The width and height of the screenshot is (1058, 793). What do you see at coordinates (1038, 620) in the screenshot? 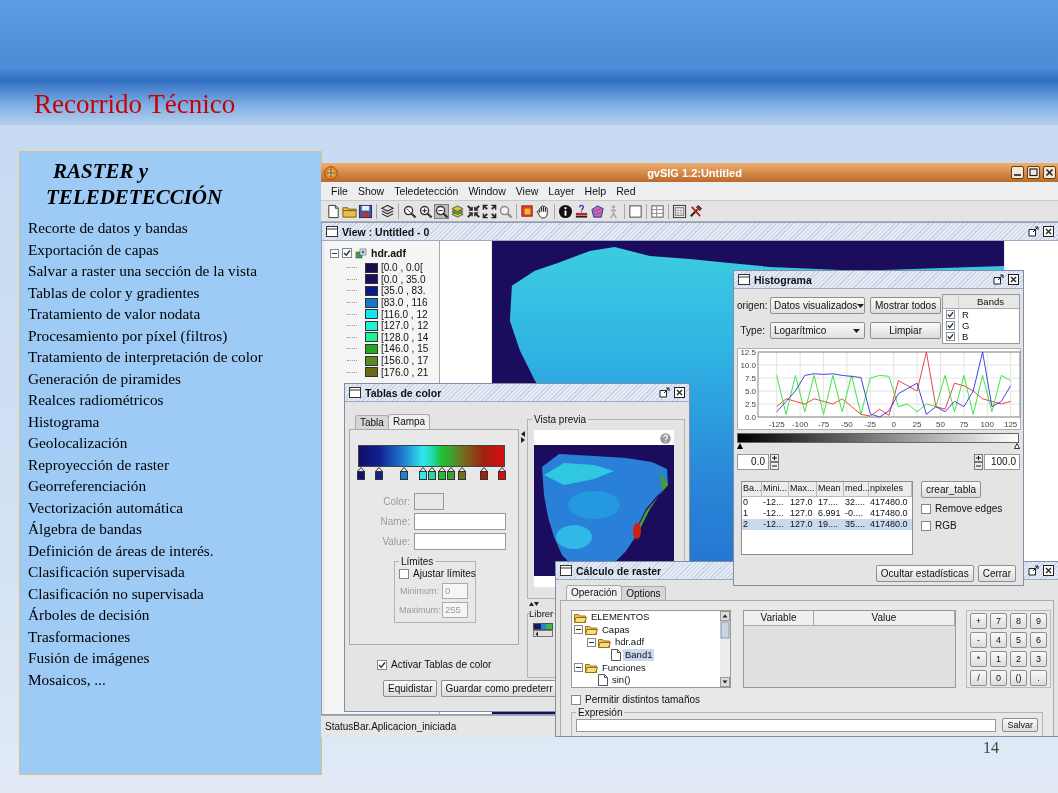
I see `key-button: 9` at bounding box center [1038, 620].